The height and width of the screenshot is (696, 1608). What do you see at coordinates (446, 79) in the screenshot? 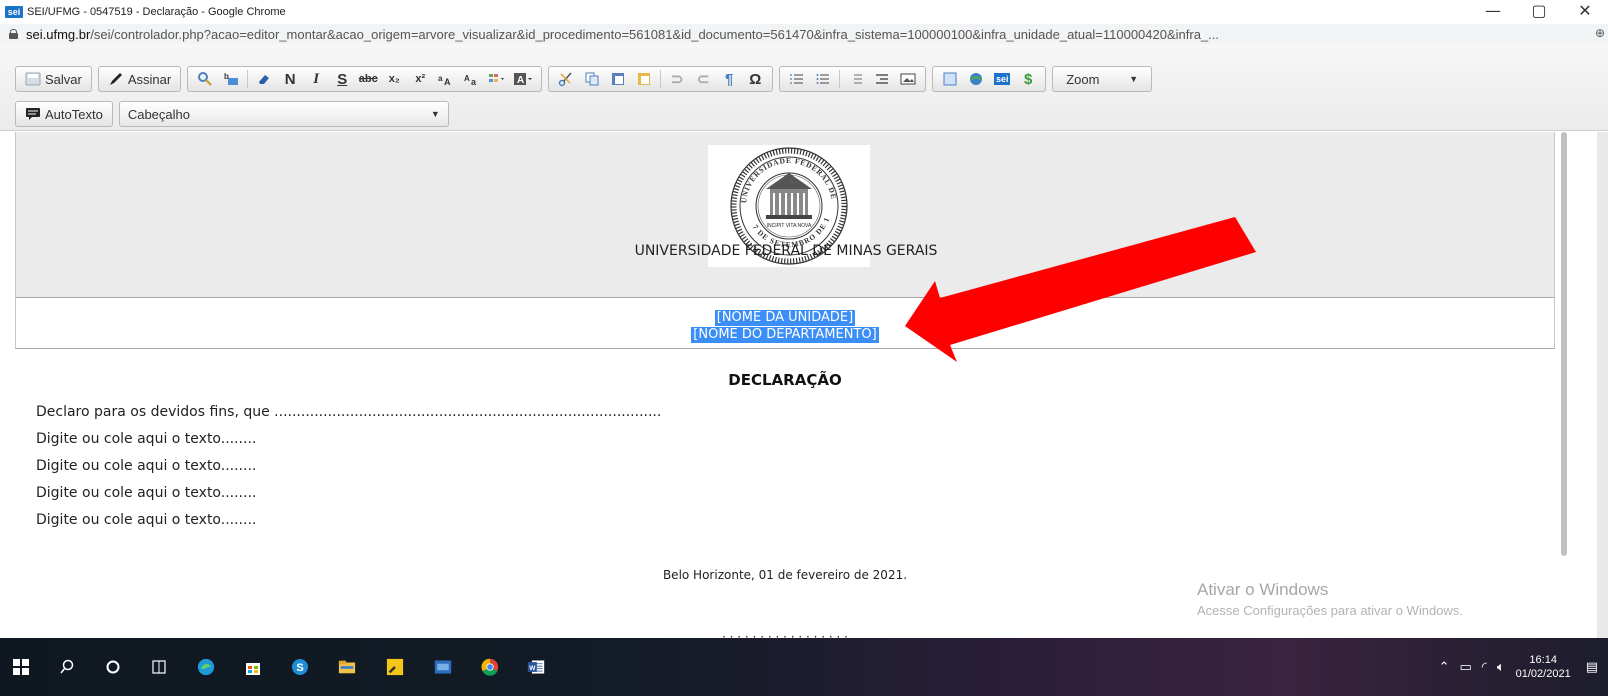
I see `uppercase-icon: aA` at bounding box center [446, 79].